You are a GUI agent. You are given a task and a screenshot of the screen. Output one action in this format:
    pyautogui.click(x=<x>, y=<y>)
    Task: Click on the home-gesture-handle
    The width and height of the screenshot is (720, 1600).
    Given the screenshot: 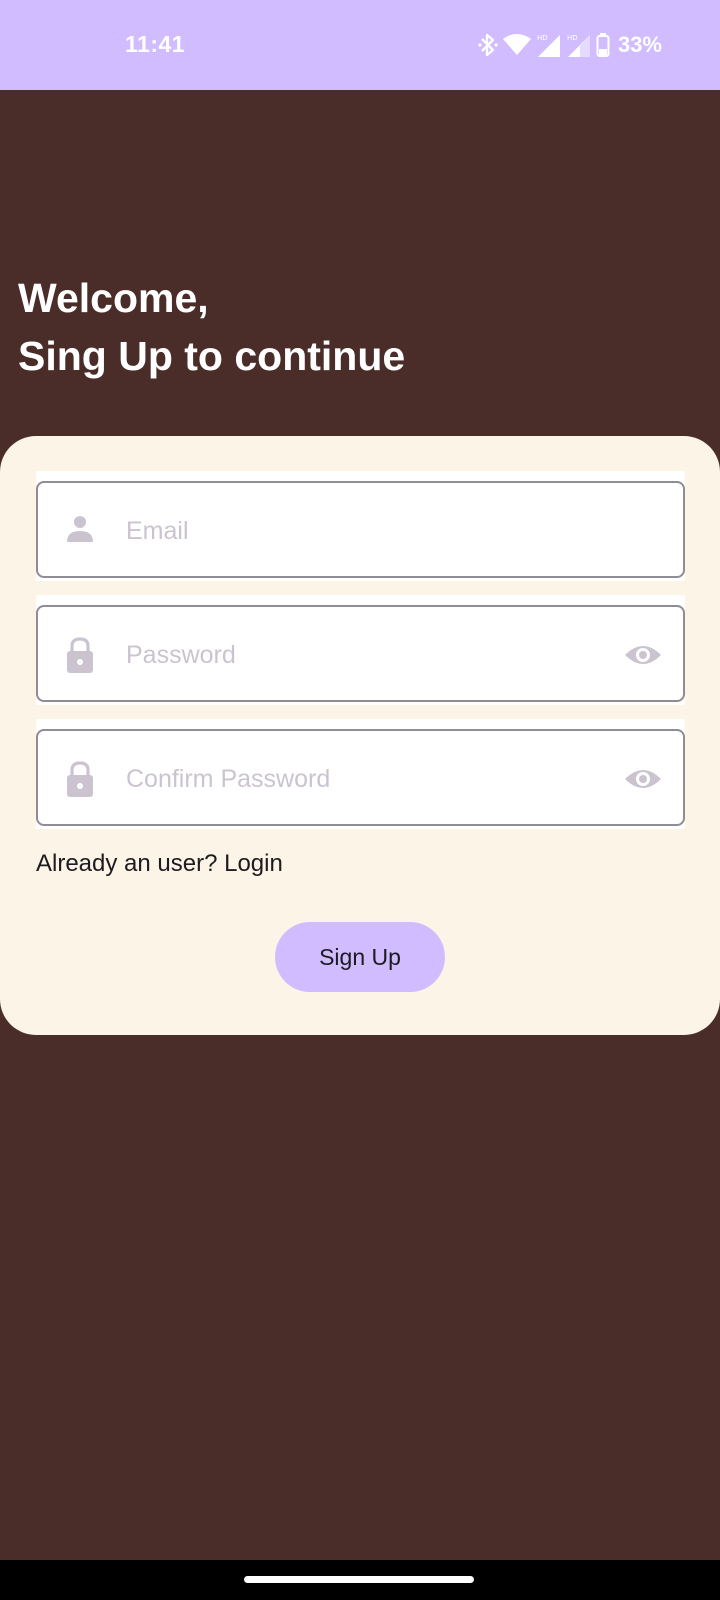 What is the action you would take?
    pyautogui.click(x=359, y=1579)
    